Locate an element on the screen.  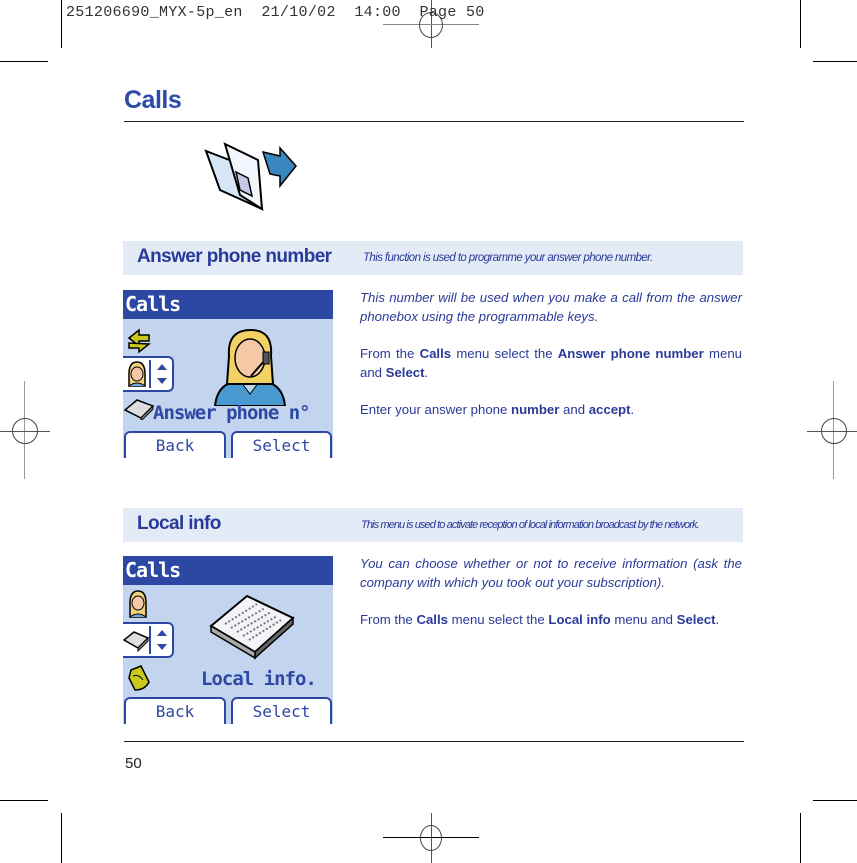
divert-arrows-icon is located at coordinates (139, 342).